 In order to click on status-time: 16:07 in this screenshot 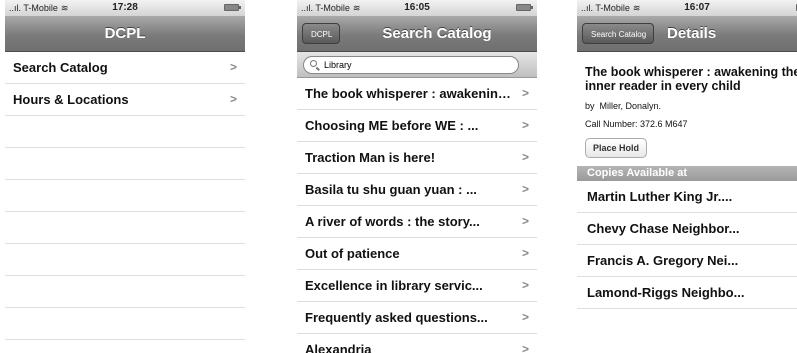, I will do `click(697, 7)`.